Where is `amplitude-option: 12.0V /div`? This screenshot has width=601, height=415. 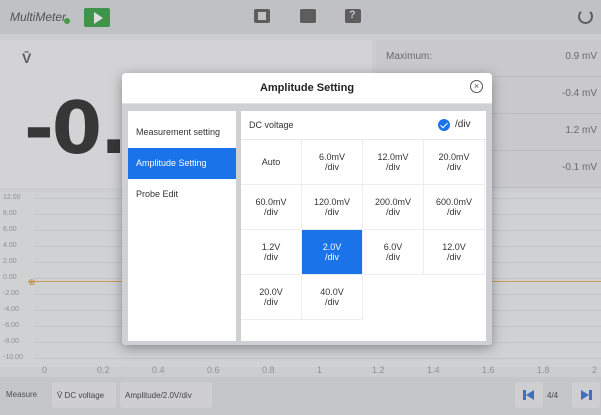 amplitude-option: 12.0V /div is located at coordinates (454, 252).